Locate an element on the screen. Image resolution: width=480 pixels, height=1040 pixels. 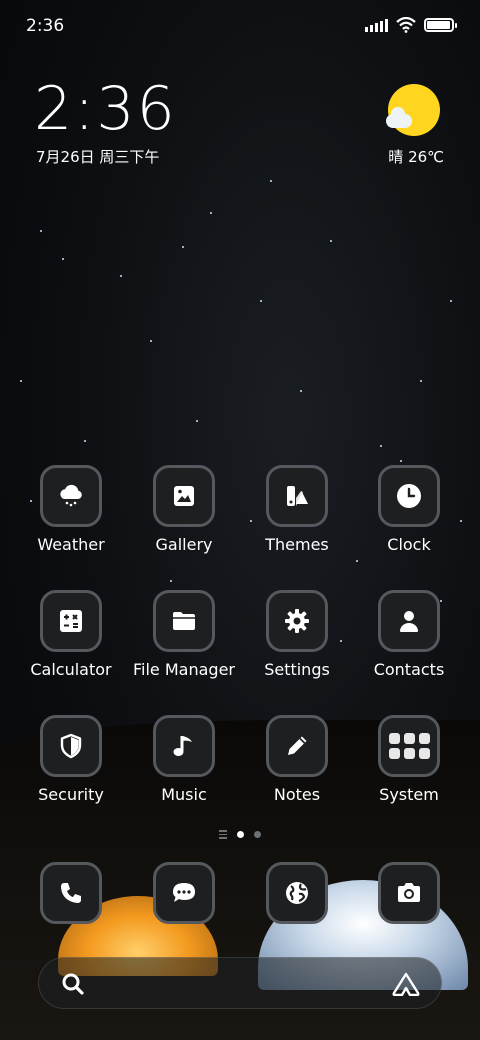
app-icon-system is located at coordinates (409, 746).